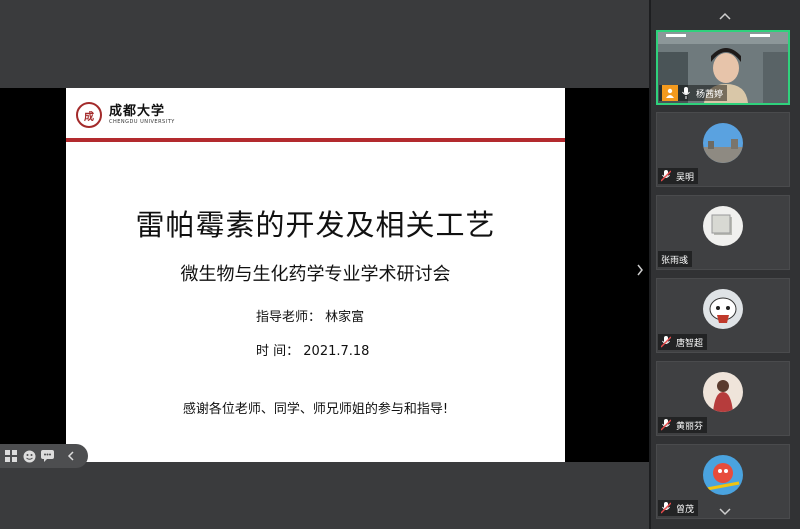 The width and height of the screenshot is (800, 529). Describe the element at coordinates (278, 351) in the screenshot. I see `date-label: 时 间：` at that location.